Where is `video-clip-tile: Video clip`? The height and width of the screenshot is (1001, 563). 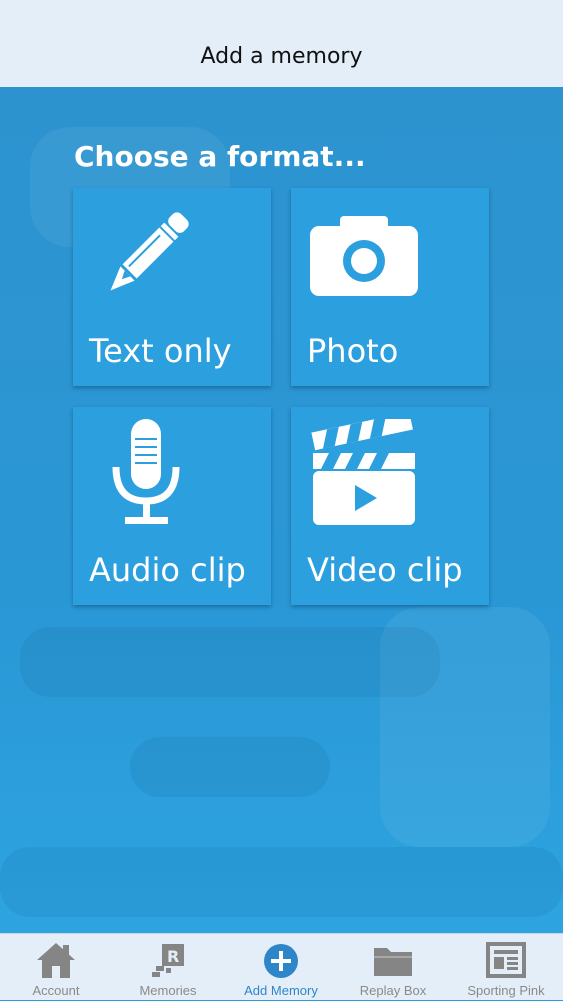
video-clip-tile: Video clip is located at coordinates (390, 506).